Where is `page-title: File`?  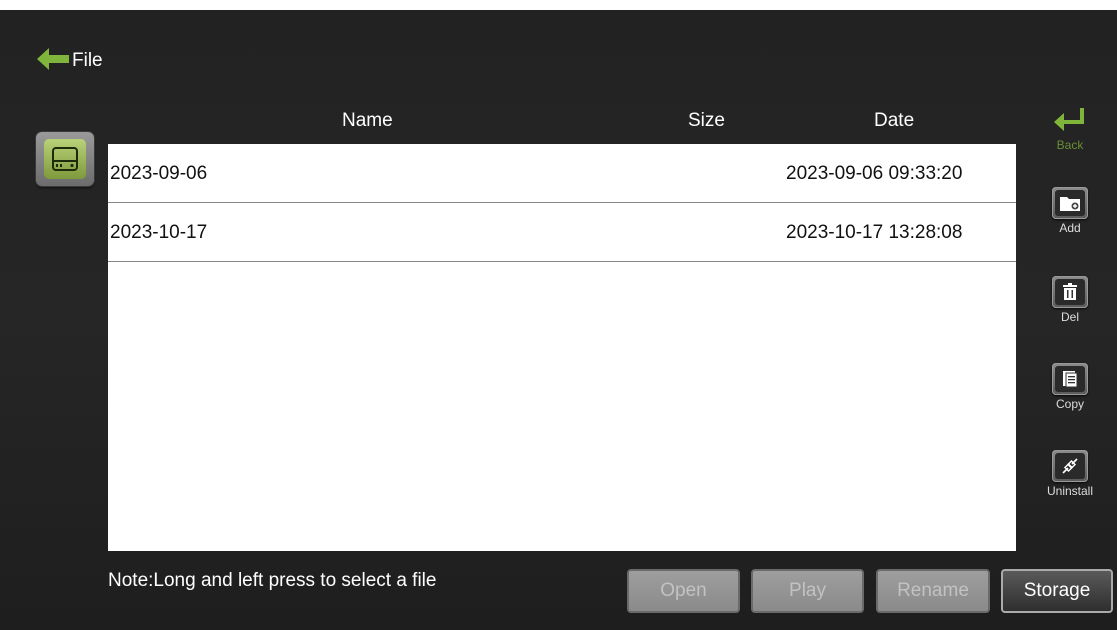
page-title: File is located at coordinates (87, 60).